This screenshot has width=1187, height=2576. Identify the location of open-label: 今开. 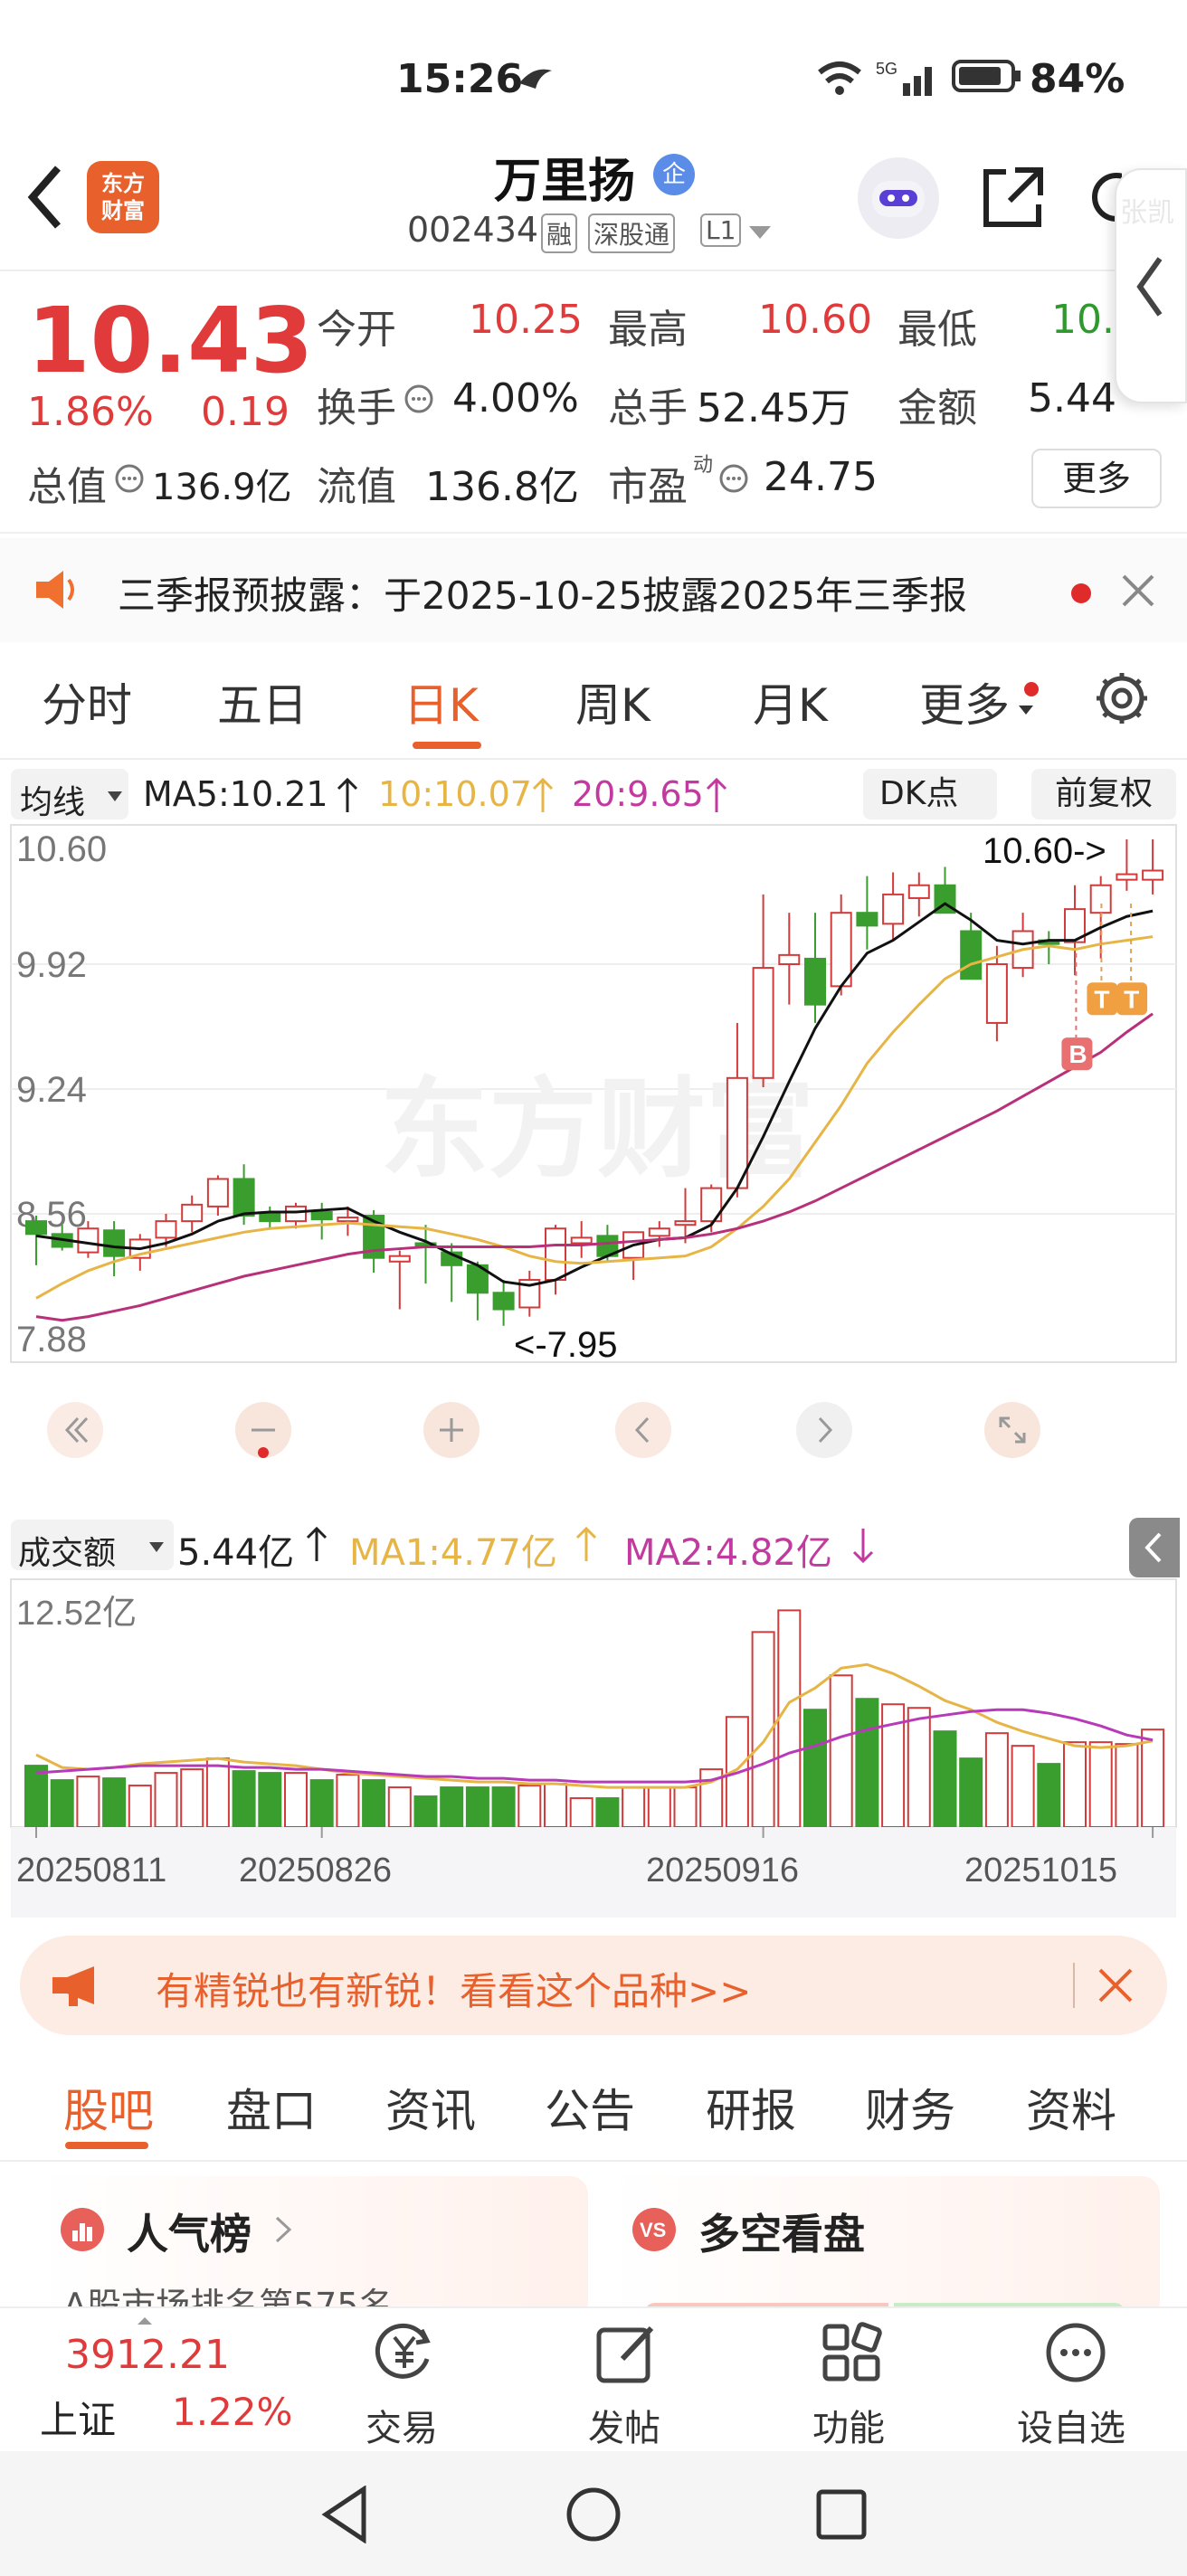
(356, 330).